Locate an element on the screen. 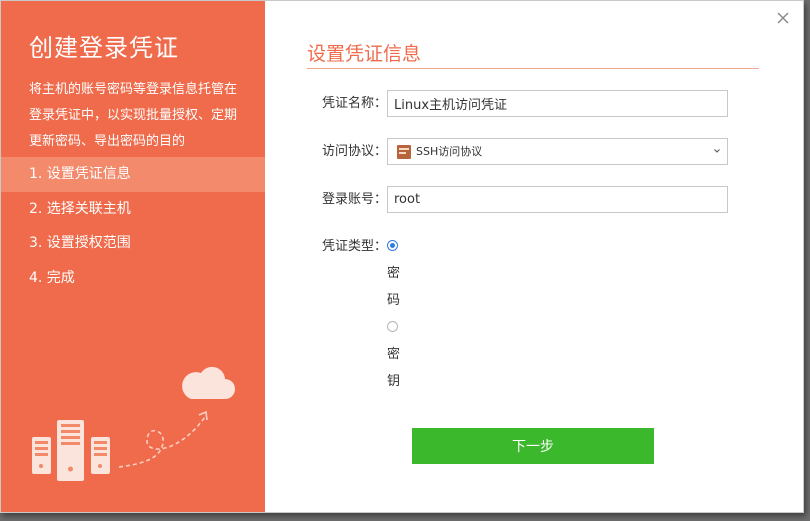 This screenshot has height=521, width=810. step-set-credential-info: 1. 设置凭证信息 is located at coordinates (133, 174).